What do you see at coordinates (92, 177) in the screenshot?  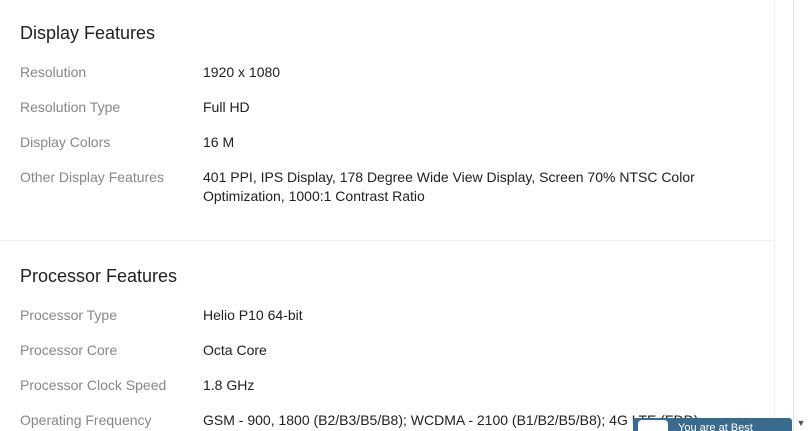 I see `spec-label-other-display-features: Other Display Features` at bounding box center [92, 177].